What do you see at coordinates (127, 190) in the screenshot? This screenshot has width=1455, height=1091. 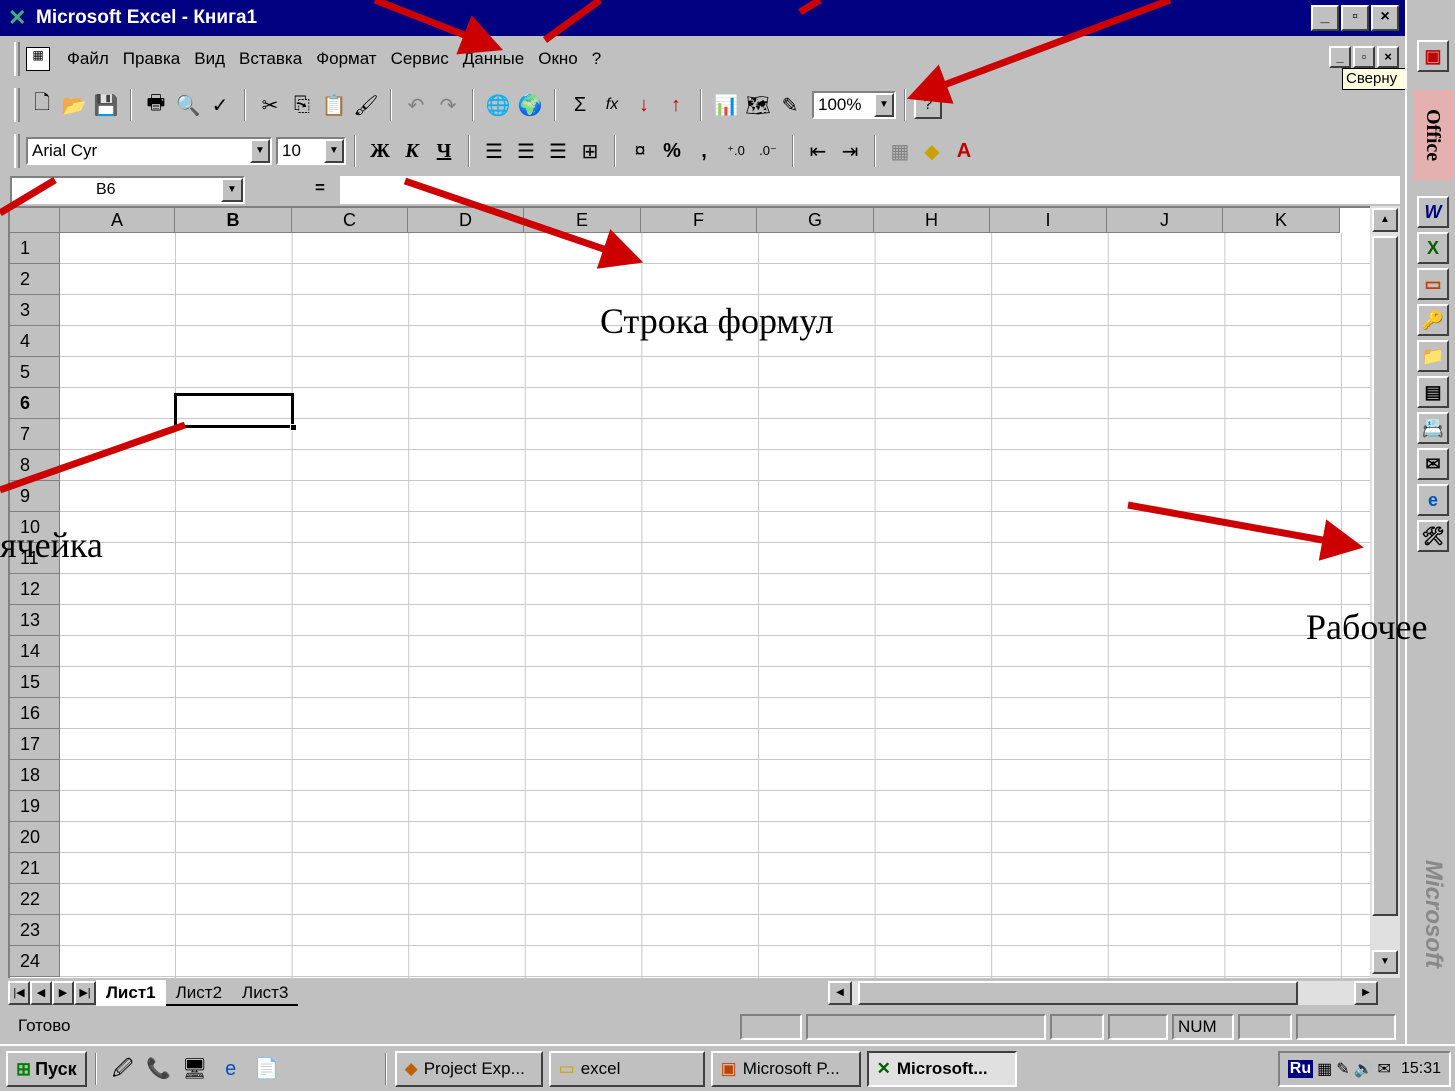 I see `name-box: B6 ▼` at bounding box center [127, 190].